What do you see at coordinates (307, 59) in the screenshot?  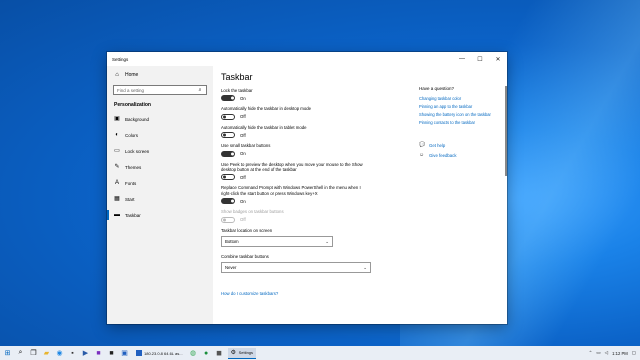 I see `title-bar: Settings — ☐ ✕` at bounding box center [307, 59].